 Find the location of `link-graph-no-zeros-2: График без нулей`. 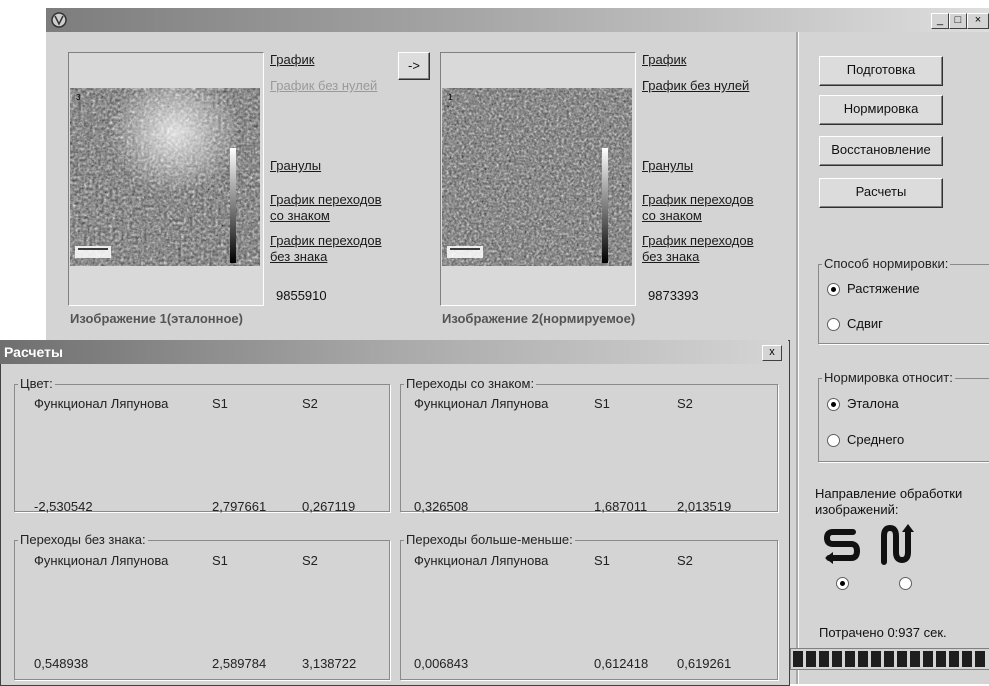

link-graph-no-zeros-2: График без нулей is located at coordinates (707, 86).